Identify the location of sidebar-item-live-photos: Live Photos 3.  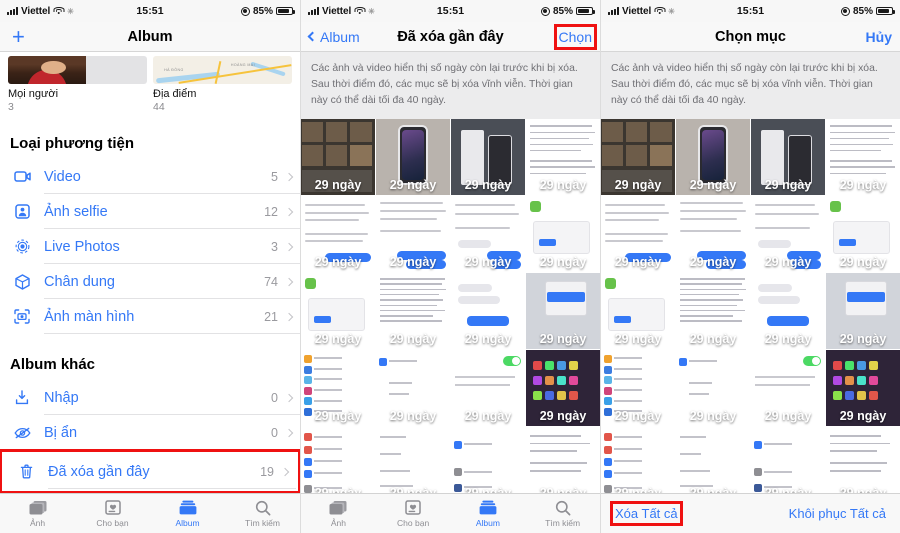
(150, 246).